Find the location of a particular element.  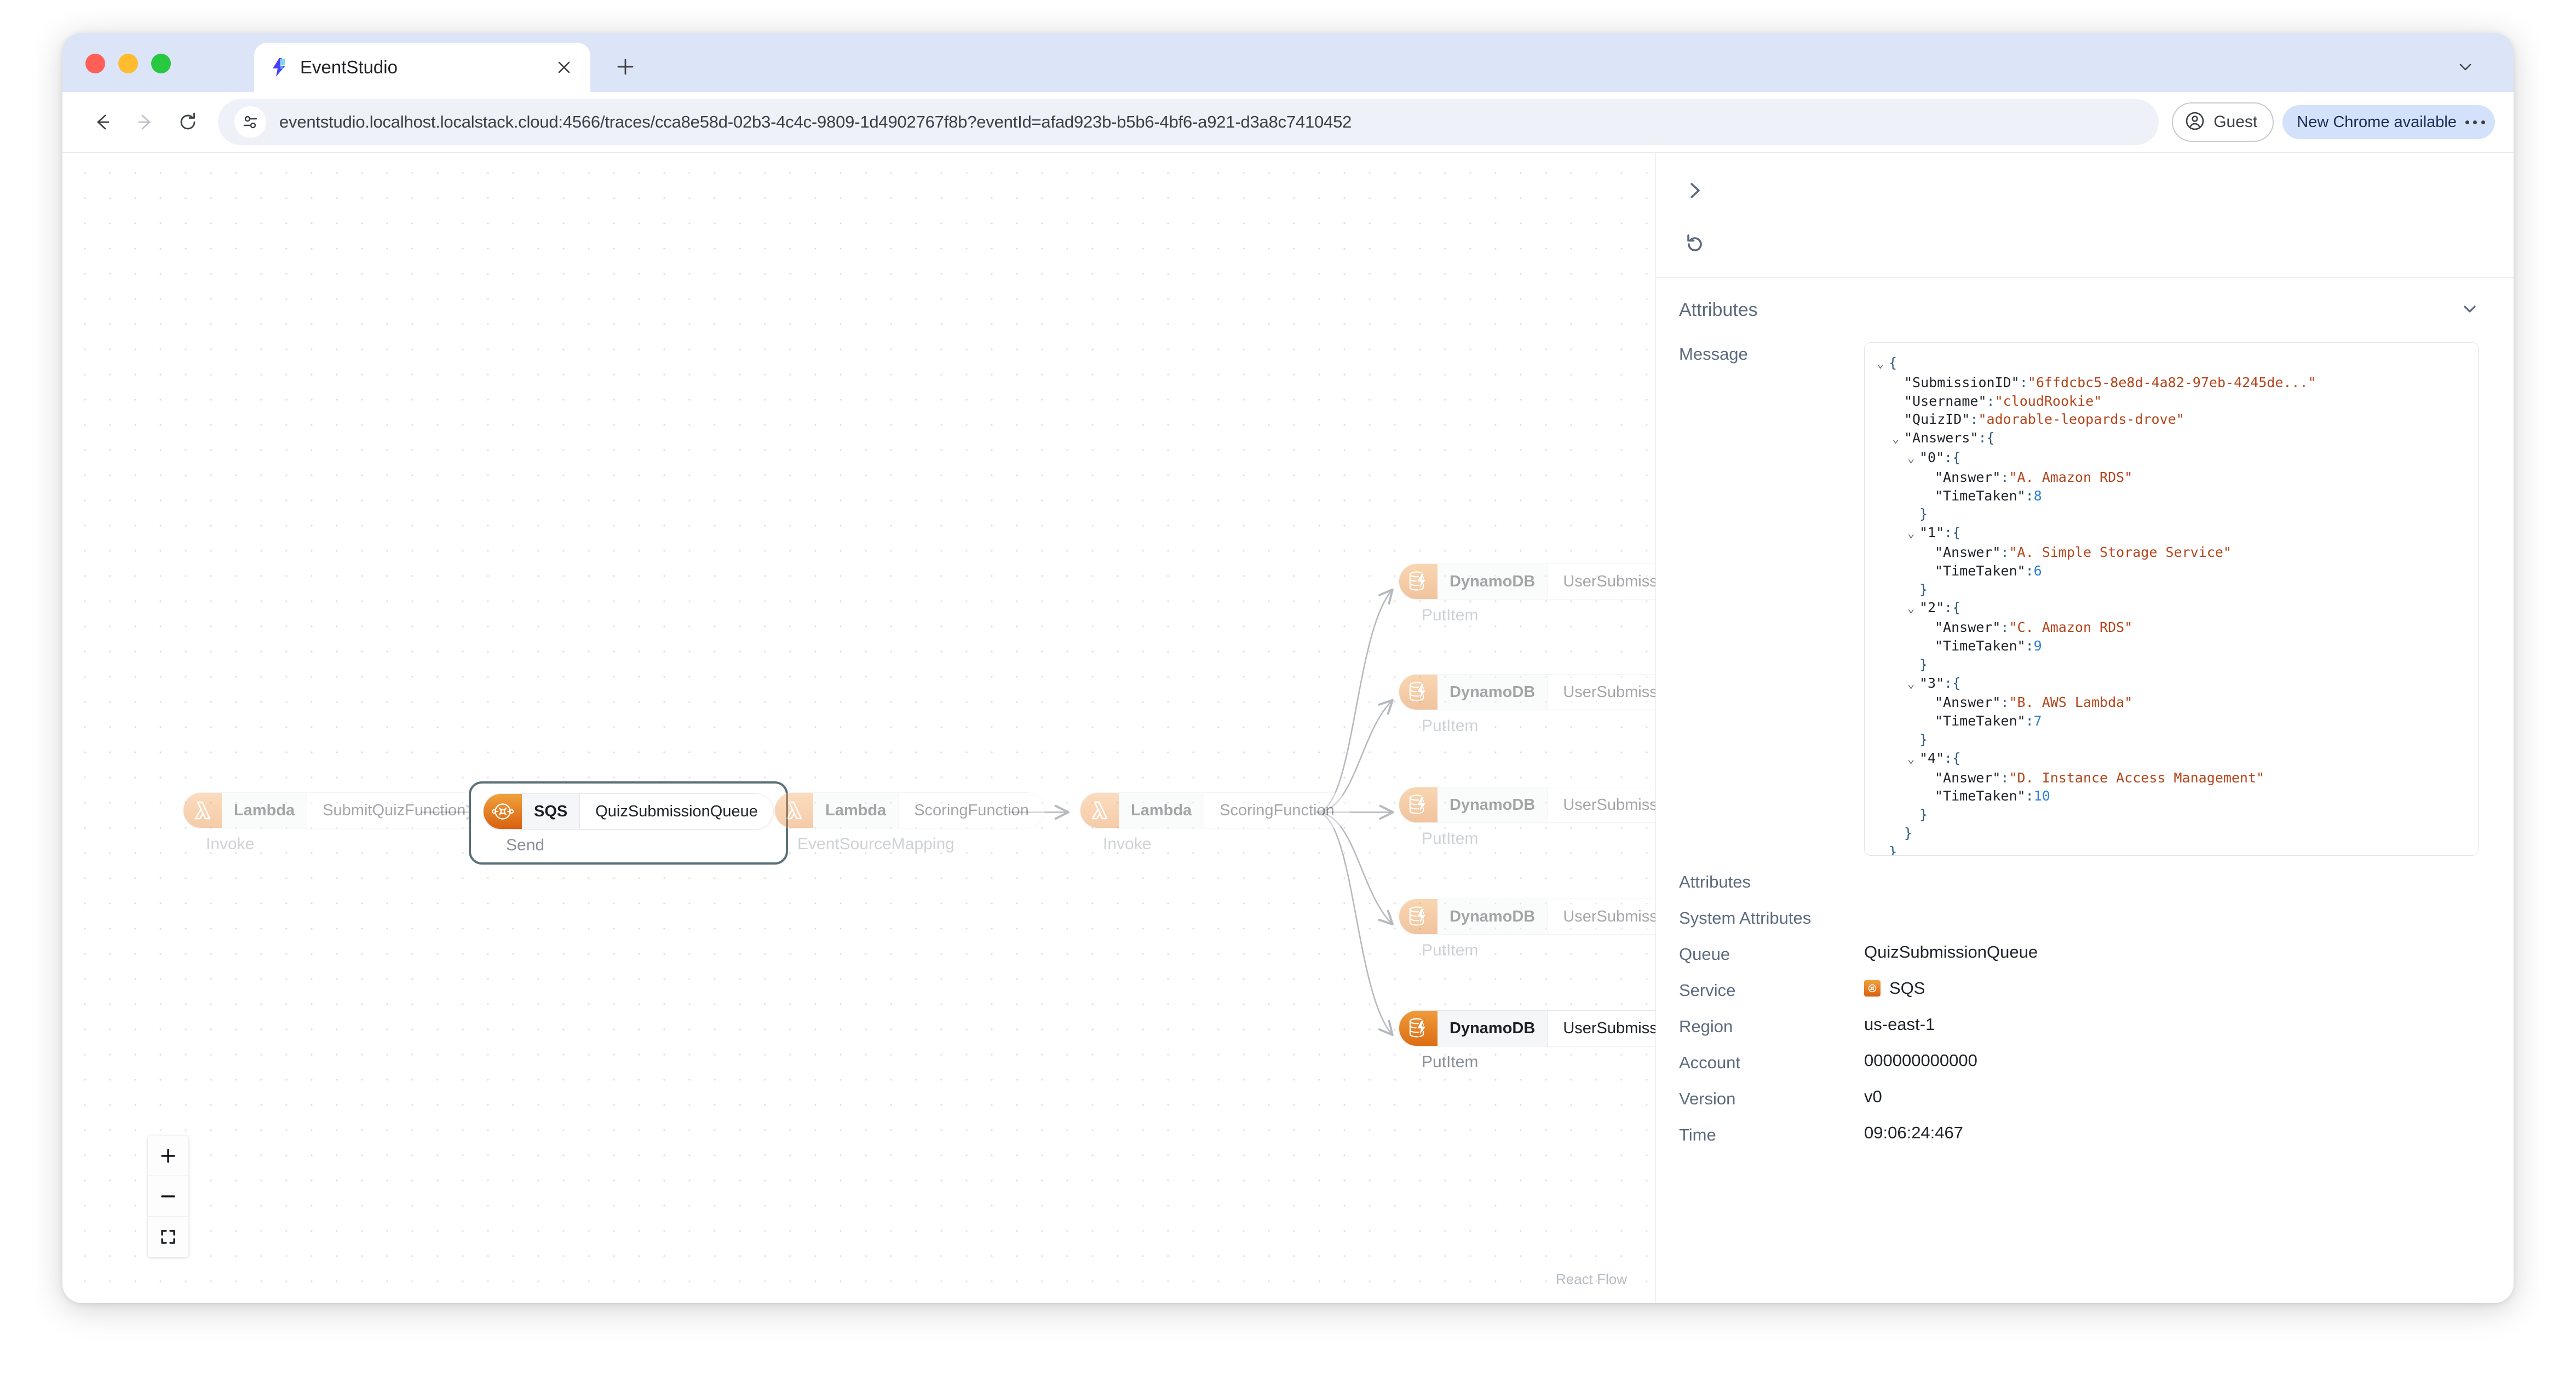

zoom-in-button is located at coordinates (168, 1156).